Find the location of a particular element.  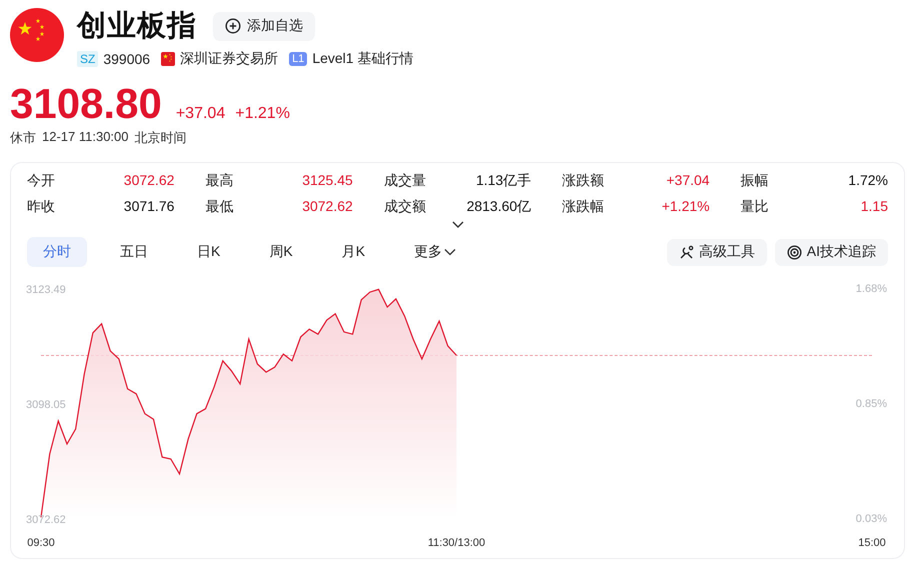

x-axis-label: 09:30 is located at coordinates (41, 543).